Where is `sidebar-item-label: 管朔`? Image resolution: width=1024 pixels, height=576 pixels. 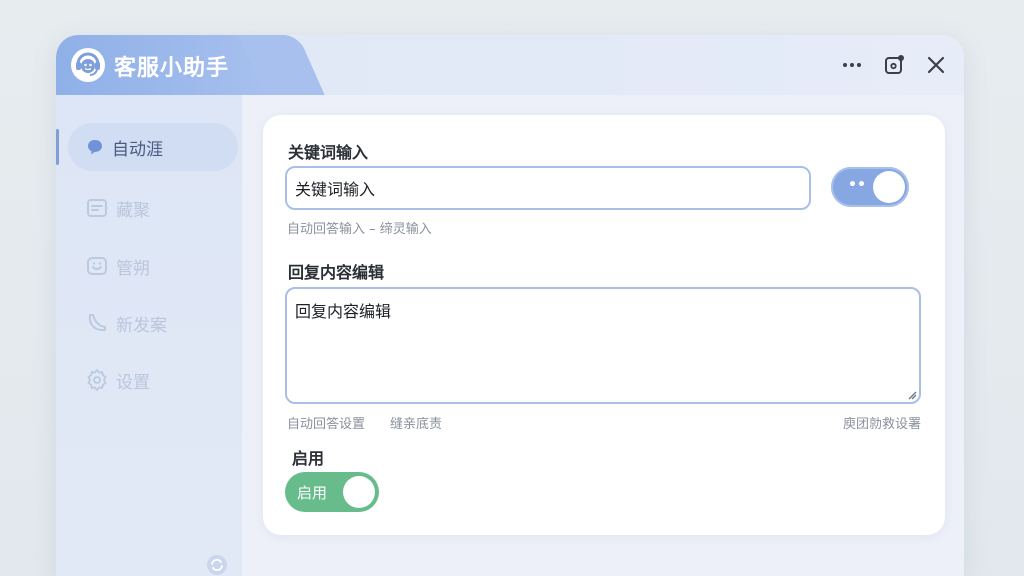 sidebar-item-label: 管朔 is located at coordinates (133, 268).